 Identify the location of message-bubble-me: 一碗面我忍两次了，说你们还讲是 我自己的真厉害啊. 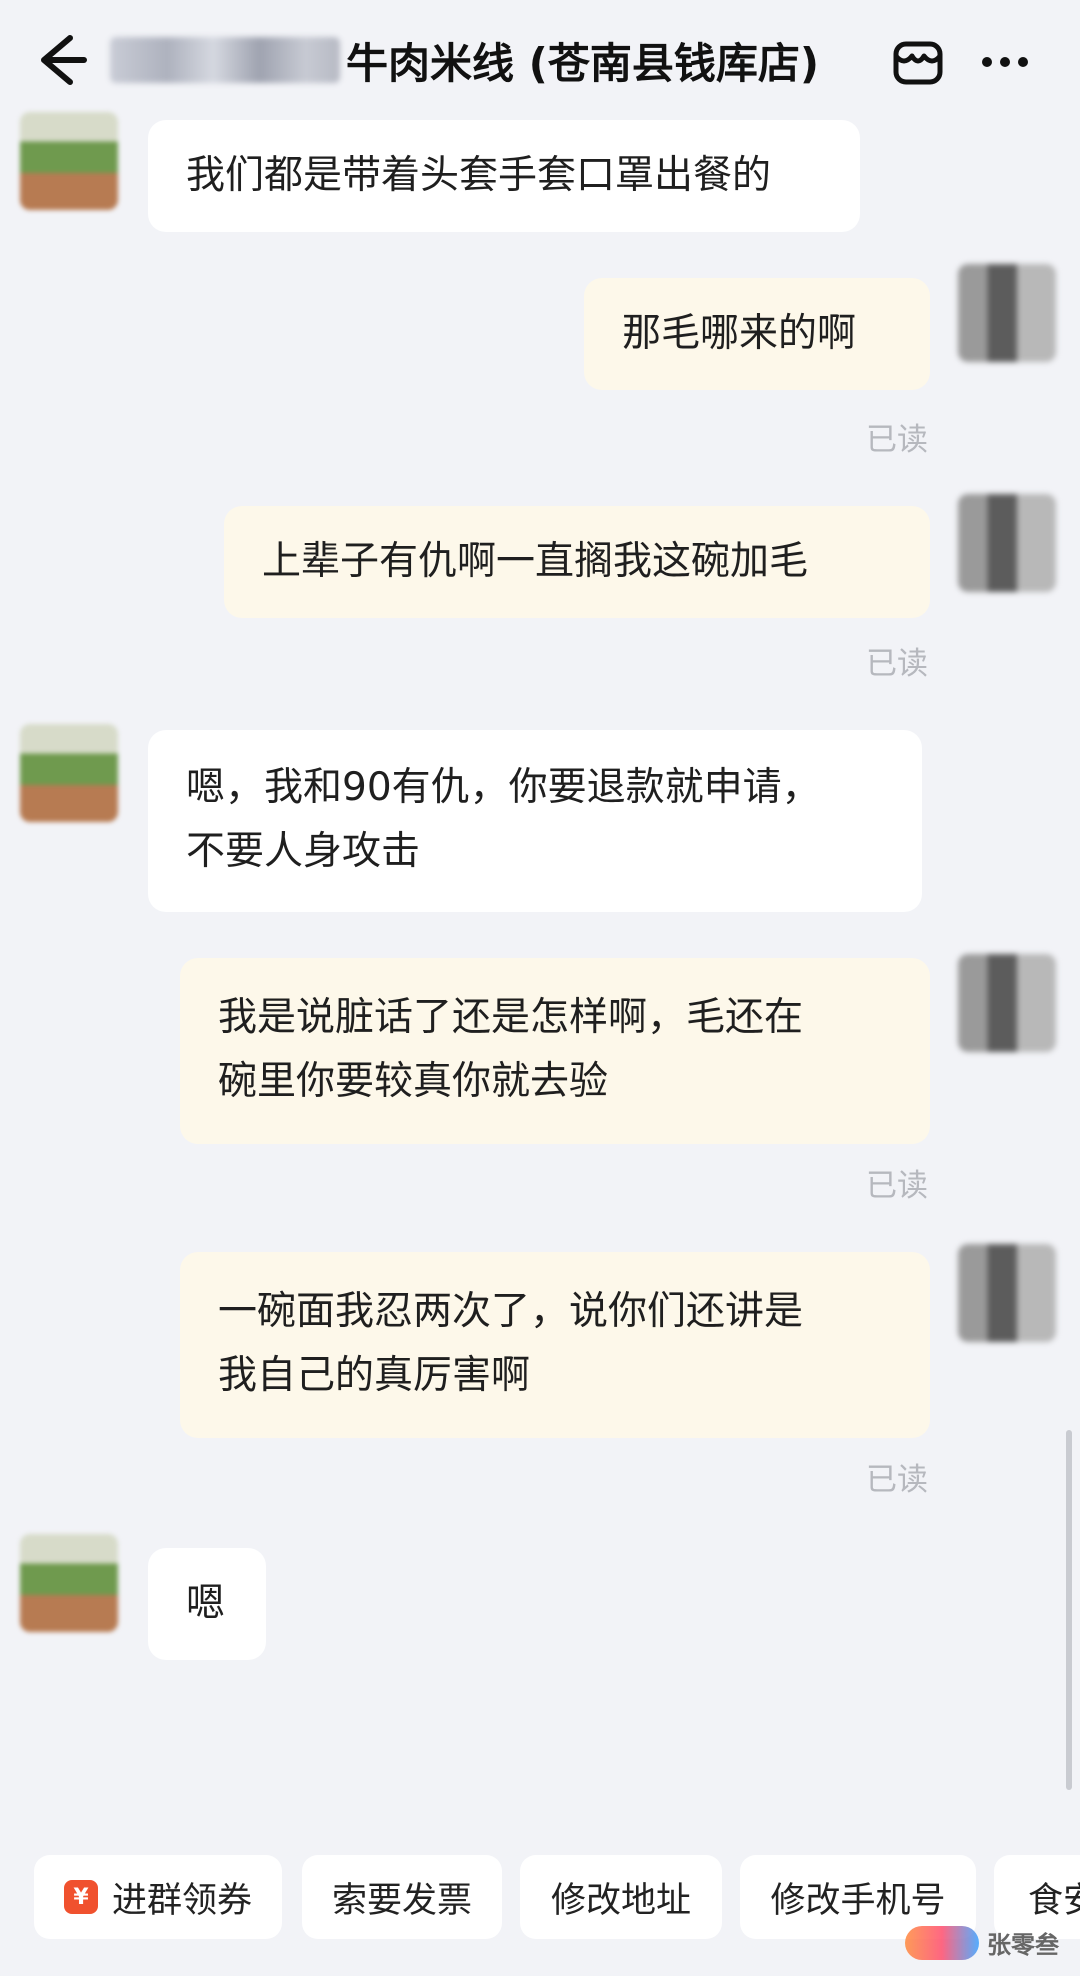
(555, 1345).